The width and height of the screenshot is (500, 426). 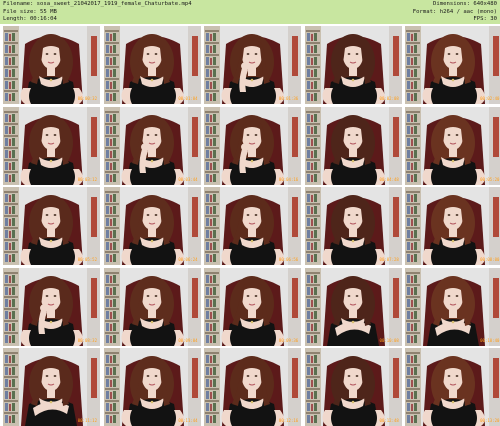 I want to click on thumbnail-timestamp: 00:08:00, so click(x=490, y=260).